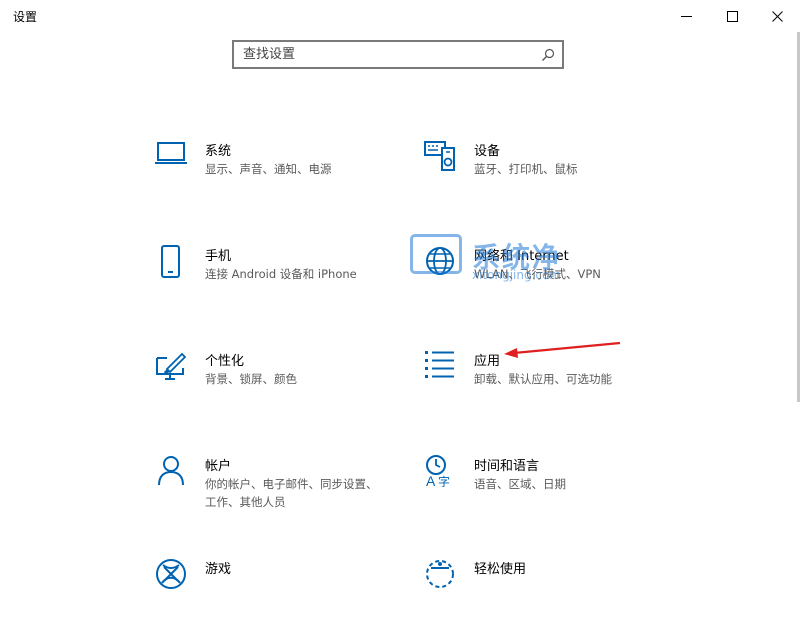 The height and width of the screenshot is (618, 800). What do you see at coordinates (500, 259) in the screenshot?
I see `watermark: 系统净 xitongjing.com` at bounding box center [500, 259].